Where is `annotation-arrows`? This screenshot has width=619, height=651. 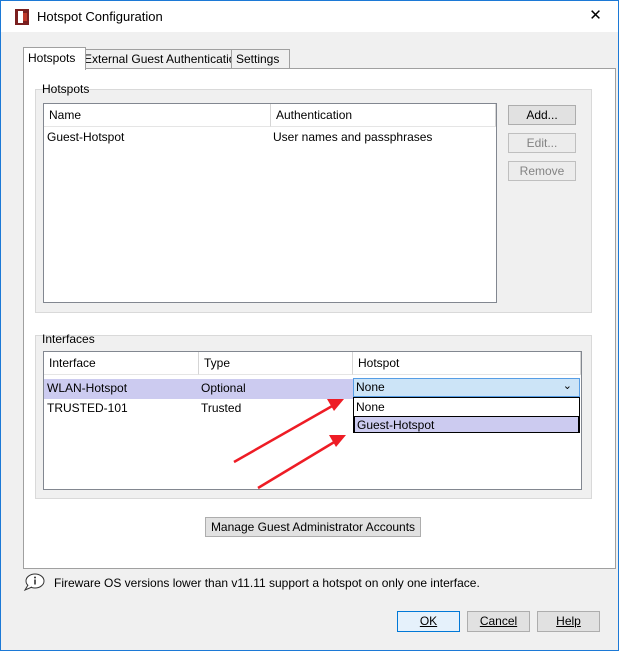
annotation-arrows is located at coordinates (289, 444).